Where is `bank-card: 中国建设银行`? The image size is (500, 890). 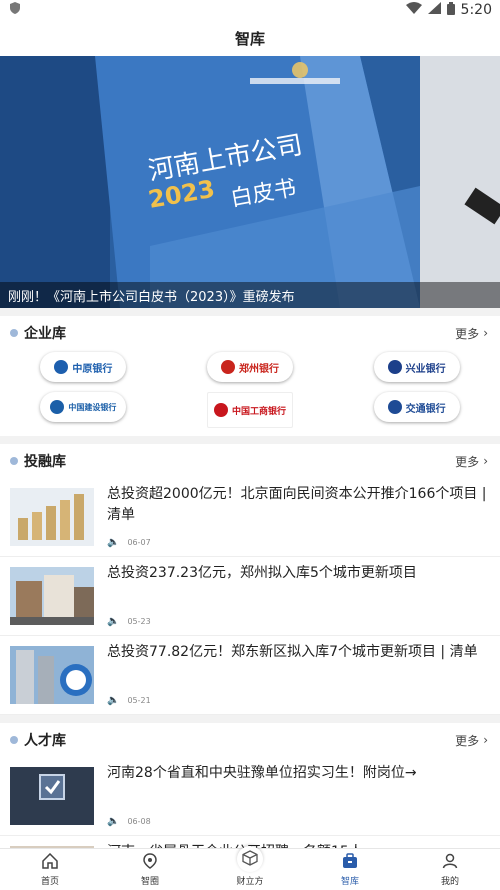
bank-card: 中国建设银行 is located at coordinates (83, 410).